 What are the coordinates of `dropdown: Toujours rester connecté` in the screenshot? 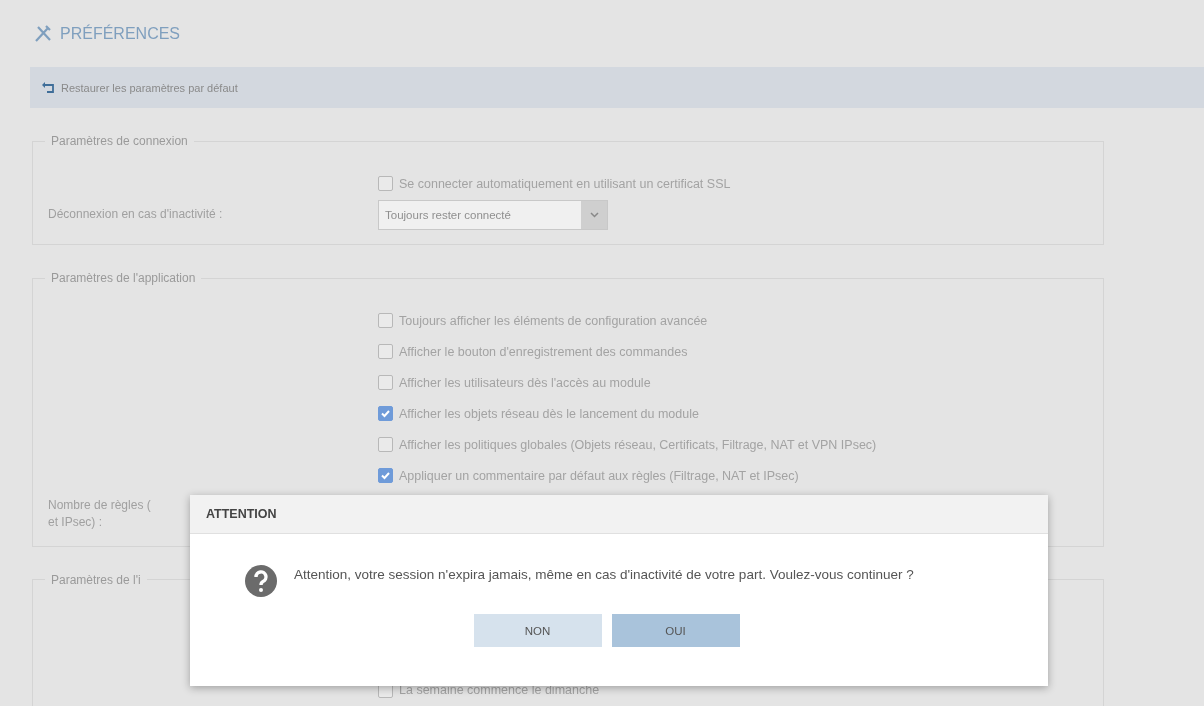 It's located at (493, 214).